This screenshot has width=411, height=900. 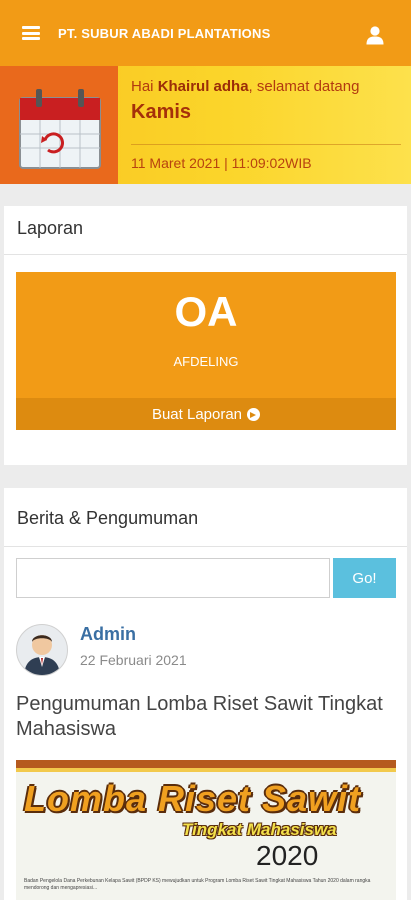 What do you see at coordinates (259, 829) in the screenshot?
I see `poster-subtitle: Tingkat Mahasiswa` at bounding box center [259, 829].